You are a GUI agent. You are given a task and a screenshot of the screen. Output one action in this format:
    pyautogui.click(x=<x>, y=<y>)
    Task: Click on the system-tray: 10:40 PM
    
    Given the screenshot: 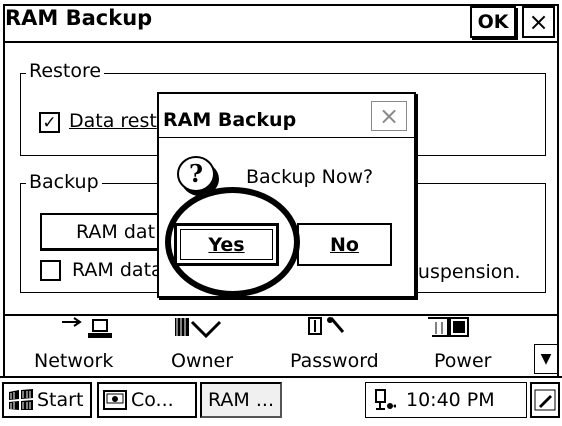 What is the action you would take?
    pyautogui.click(x=446, y=400)
    